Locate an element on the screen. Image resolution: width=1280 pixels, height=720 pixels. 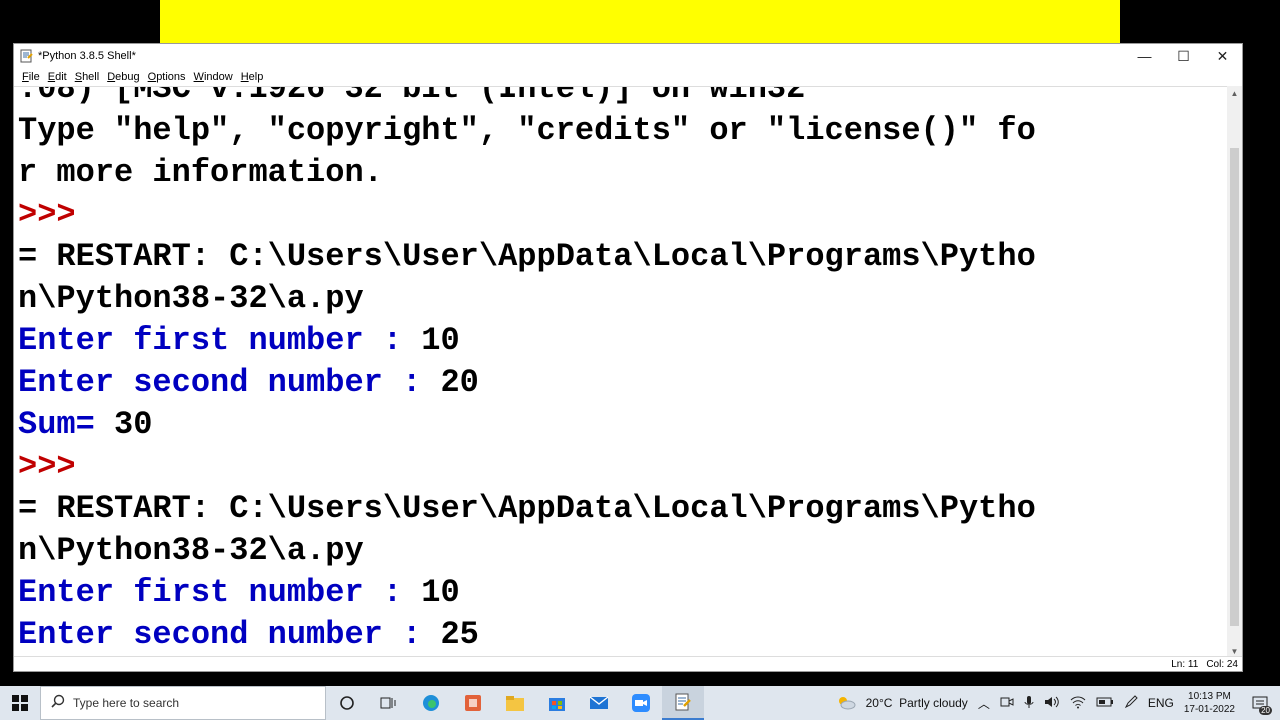
search-placeholder: Type here to search is located at coordinates (126, 703).